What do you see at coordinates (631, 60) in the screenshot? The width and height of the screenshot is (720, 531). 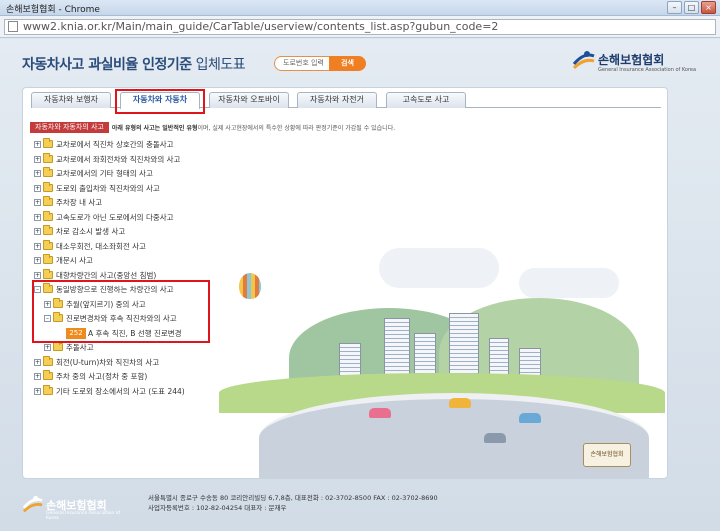 I see `logo-name: 손해보험협회` at bounding box center [631, 60].